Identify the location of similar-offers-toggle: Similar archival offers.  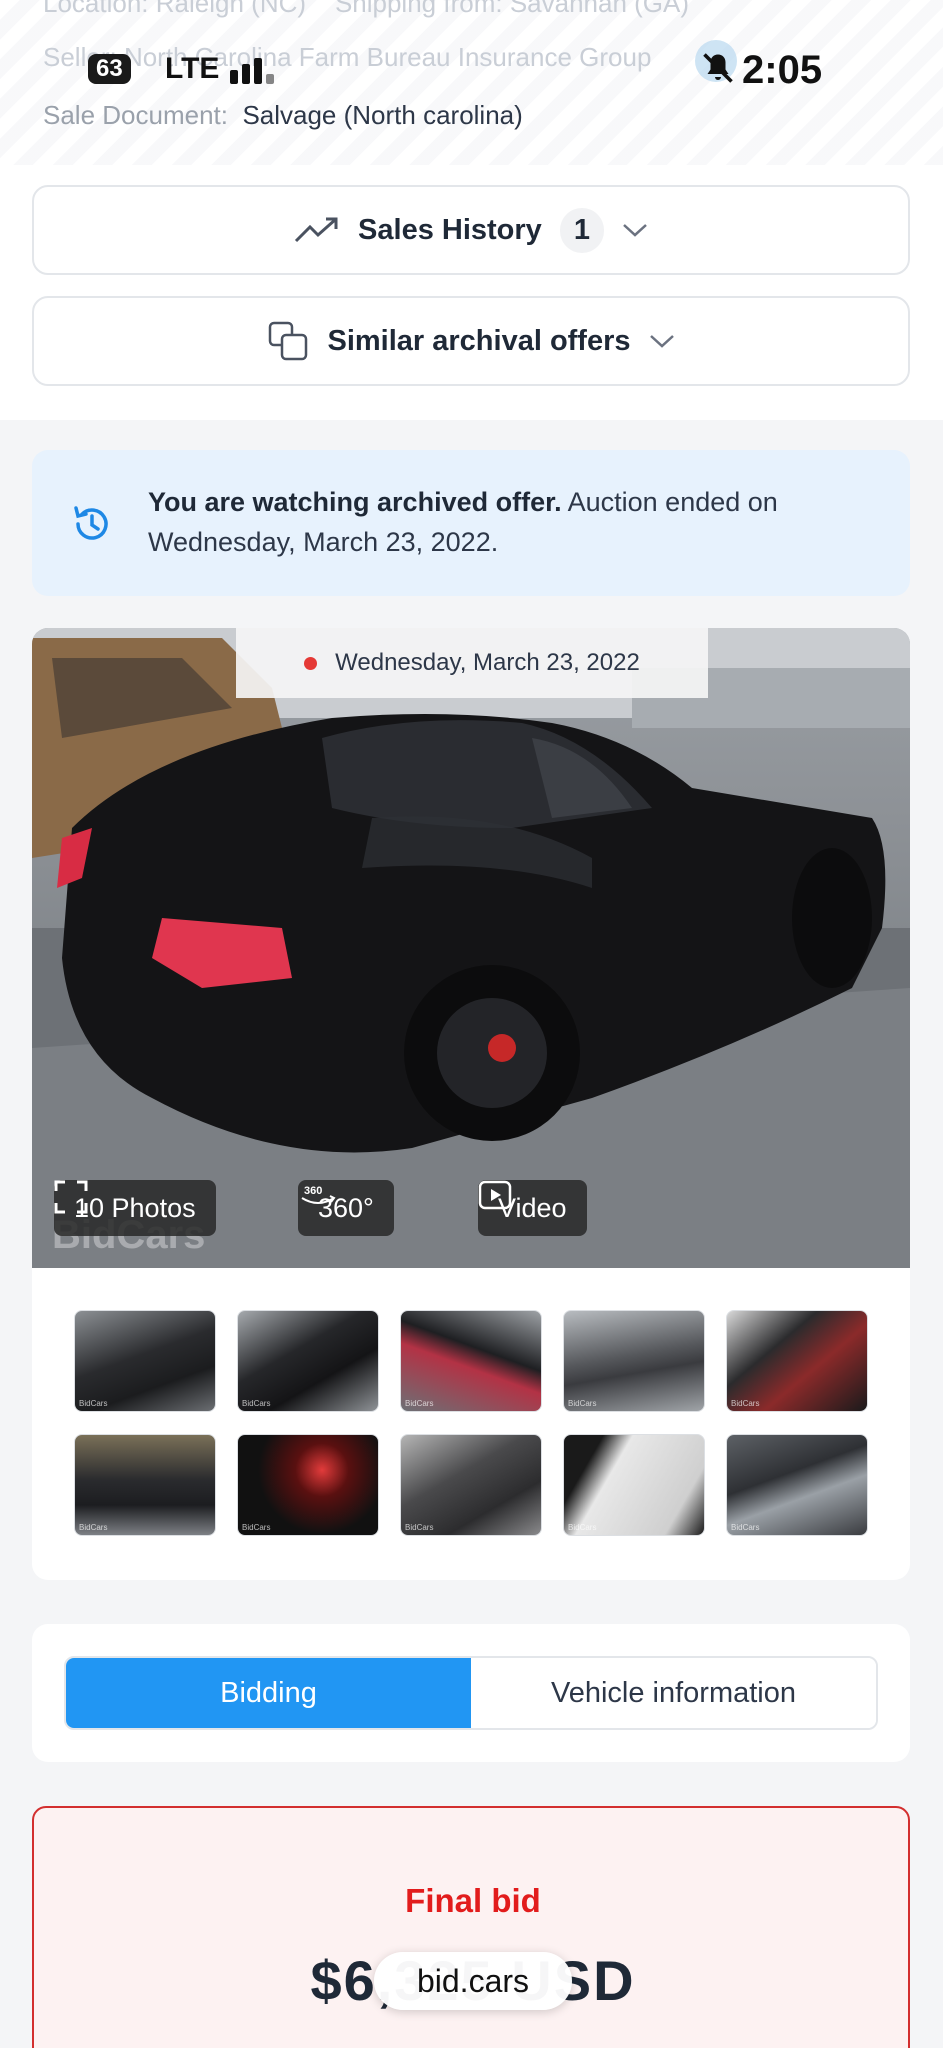
(471, 341).